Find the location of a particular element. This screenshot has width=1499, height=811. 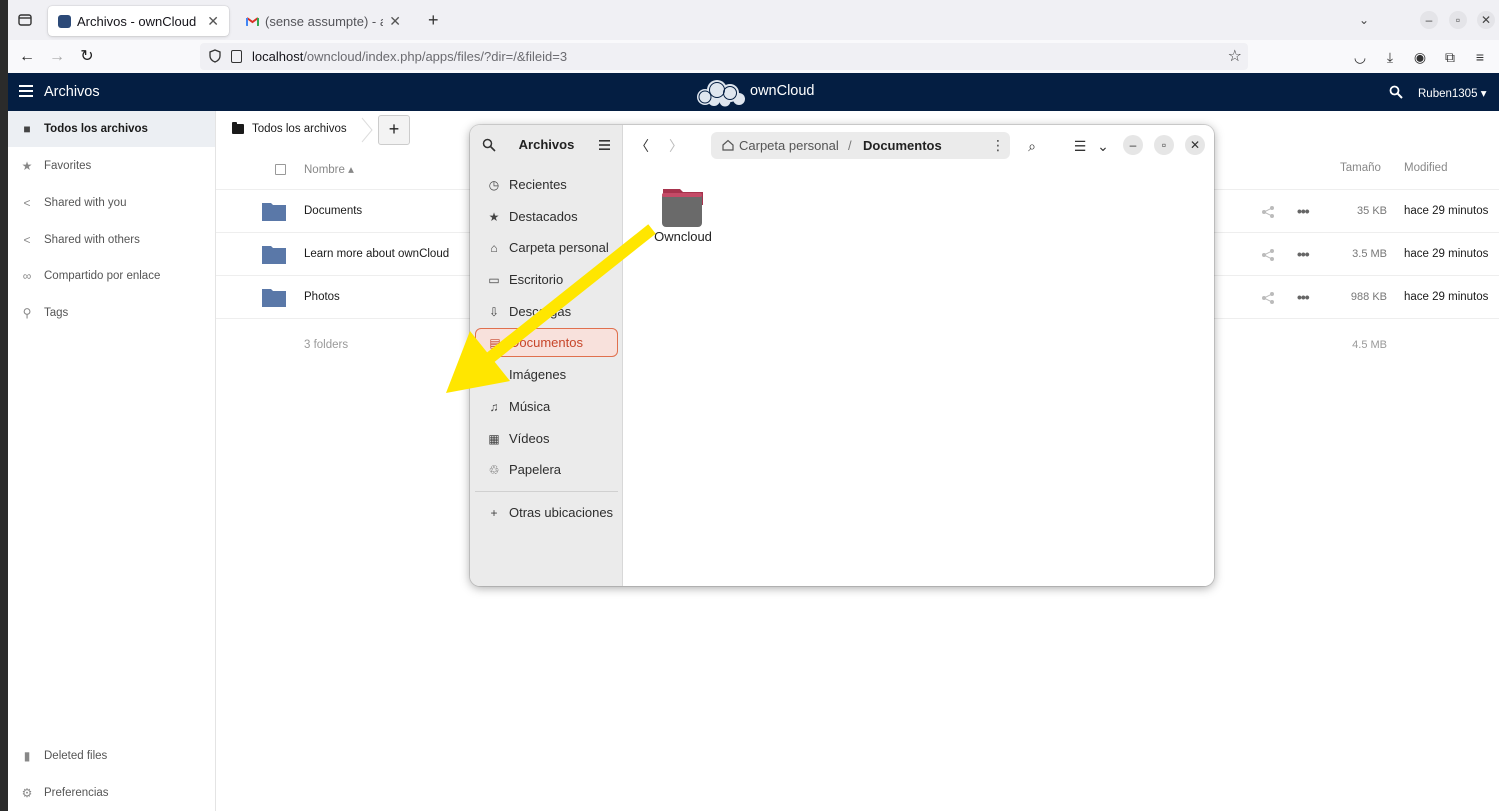

pocket-icon: ◡ is located at coordinates (1360, 57).